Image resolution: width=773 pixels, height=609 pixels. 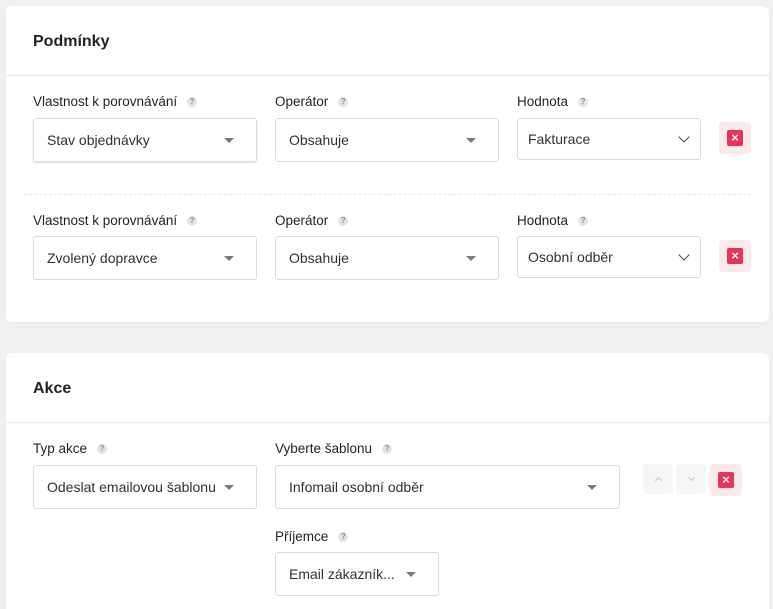 I want to click on conditions-title: Podmínky, so click(x=71, y=41).